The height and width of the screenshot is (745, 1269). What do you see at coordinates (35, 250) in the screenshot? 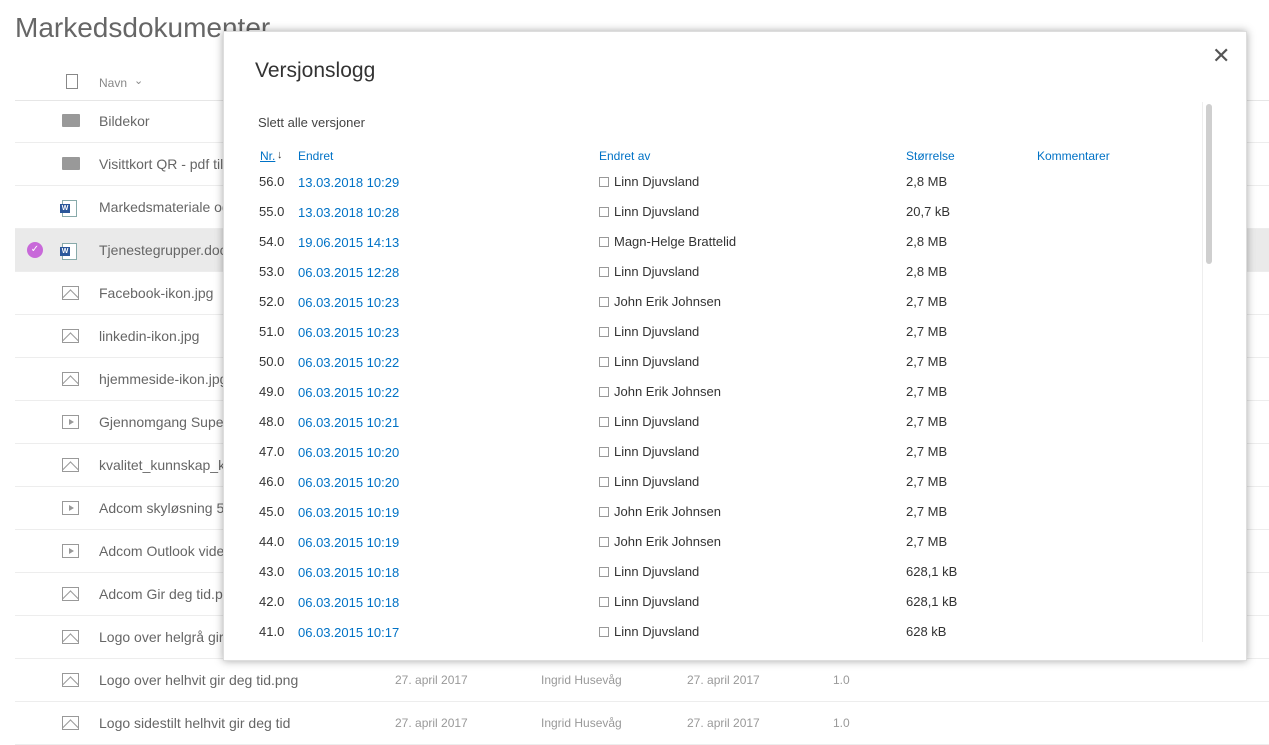
I see `checkmark-icon: ✓` at bounding box center [35, 250].